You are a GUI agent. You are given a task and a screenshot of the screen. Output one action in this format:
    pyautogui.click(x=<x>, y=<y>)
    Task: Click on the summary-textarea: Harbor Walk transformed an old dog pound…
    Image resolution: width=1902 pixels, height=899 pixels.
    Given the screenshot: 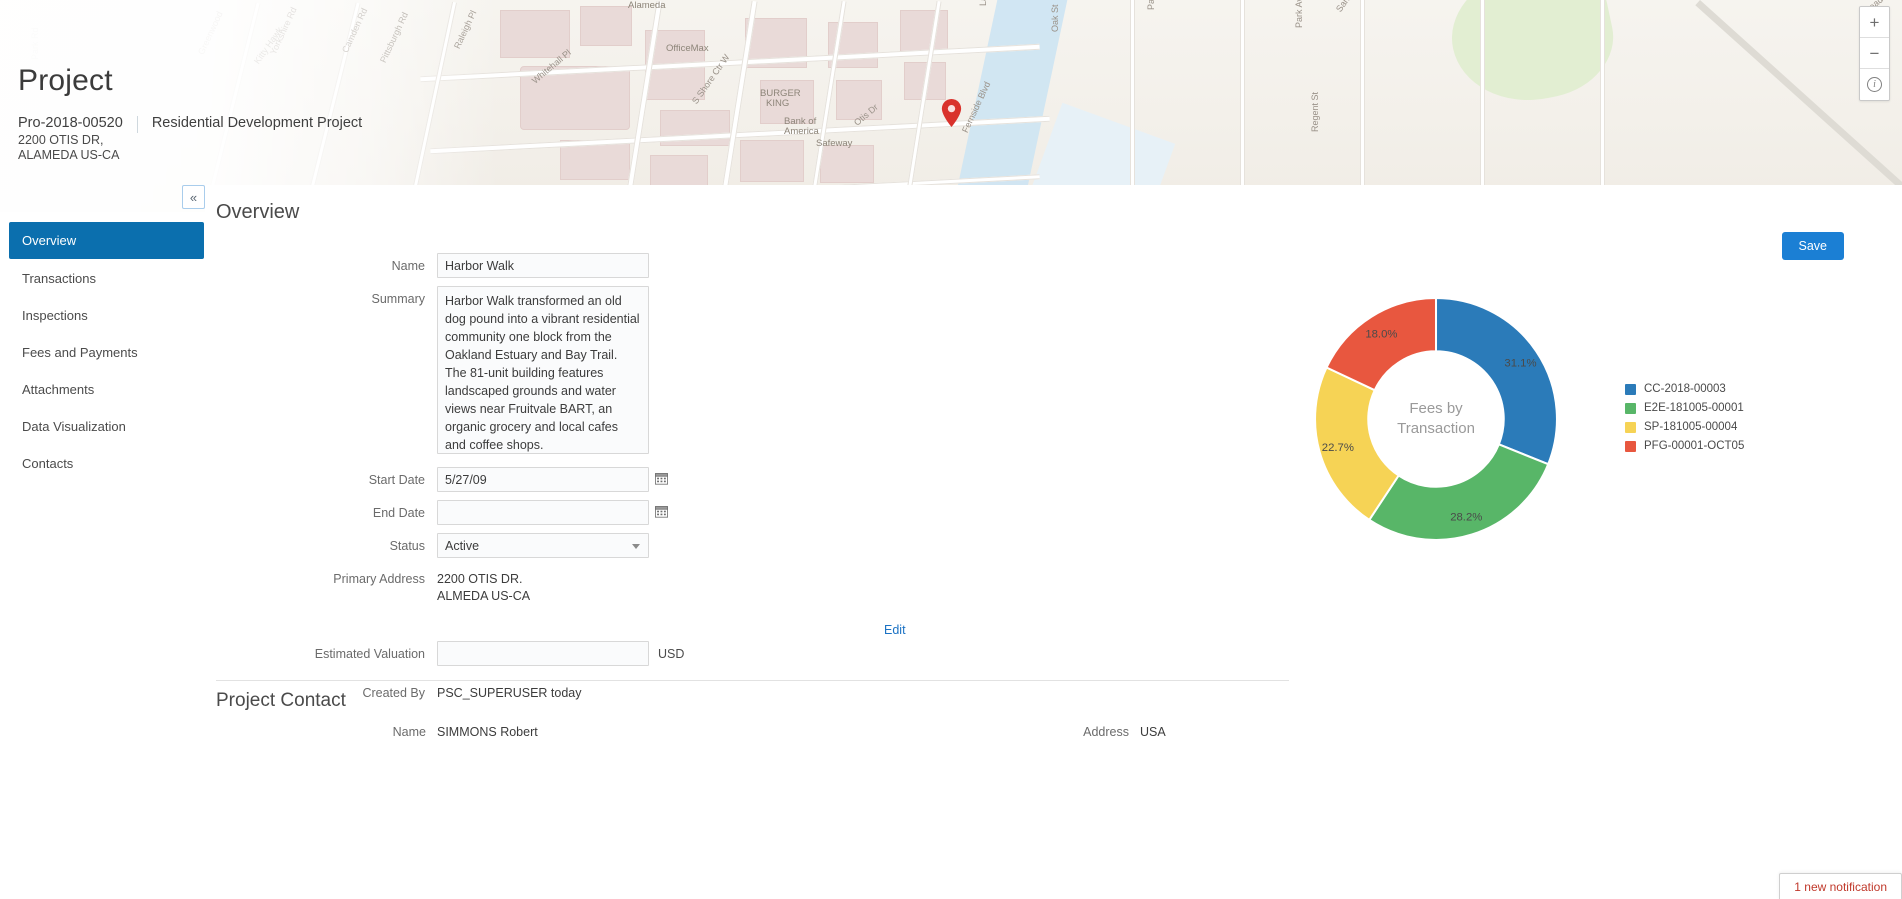 What is the action you would take?
    pyautogui.click(x=543, y=370)
    